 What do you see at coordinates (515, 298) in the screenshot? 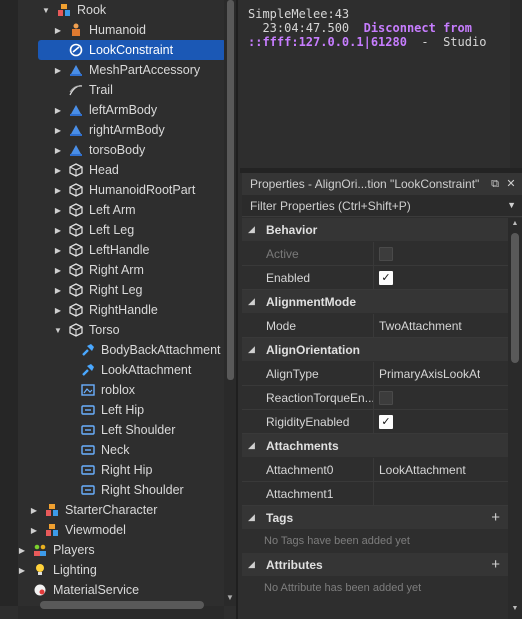
I see `properties-scrollbar-thumb` at bounding box center [515, 298].